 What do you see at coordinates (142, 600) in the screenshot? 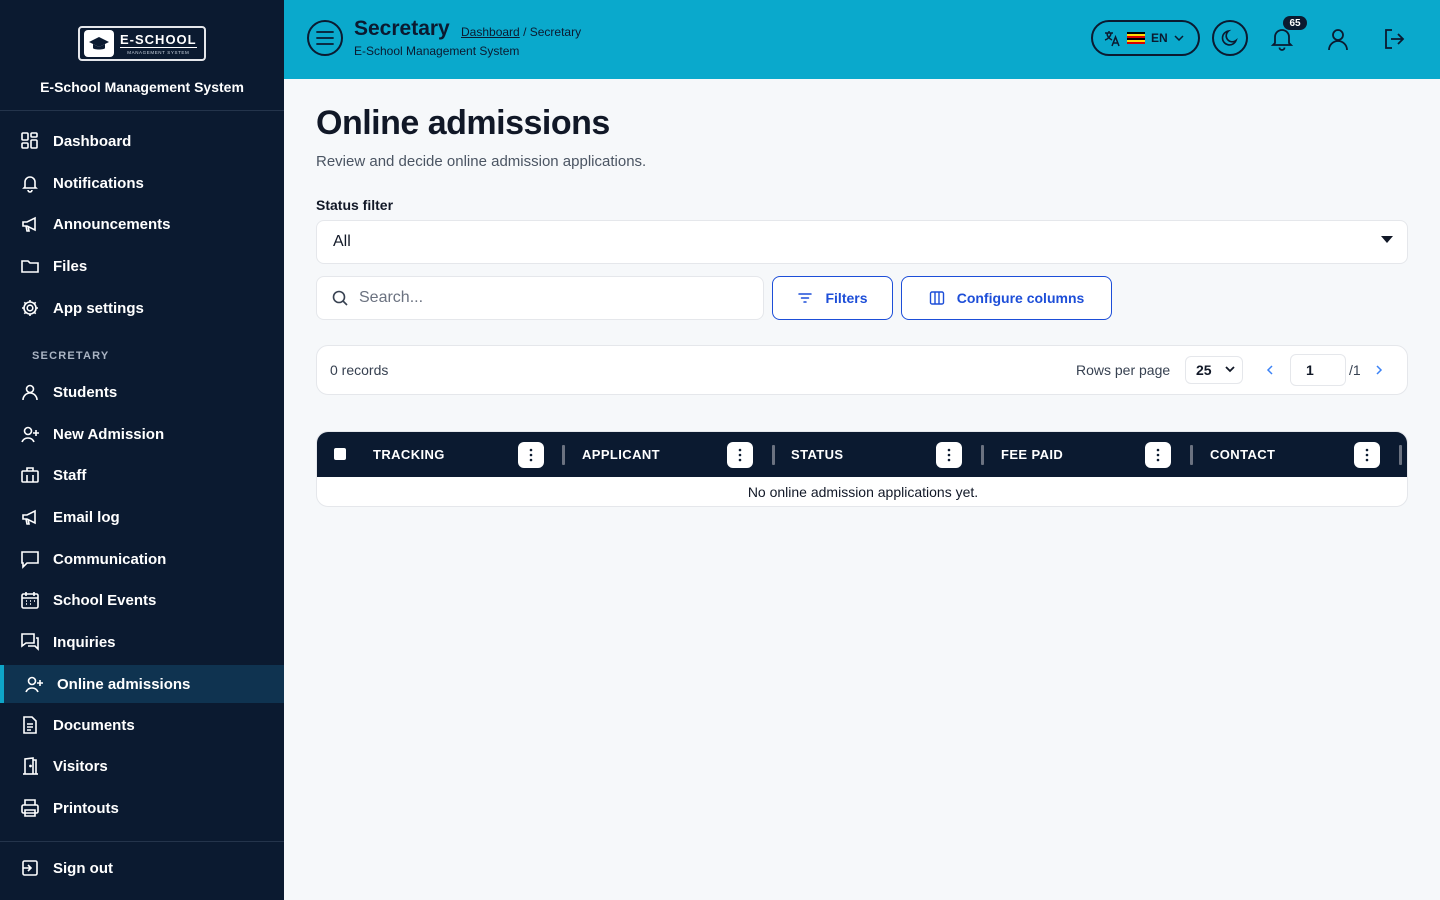
I see `sidebar-item-school-events: School Events` at bounding box center [142, 600].